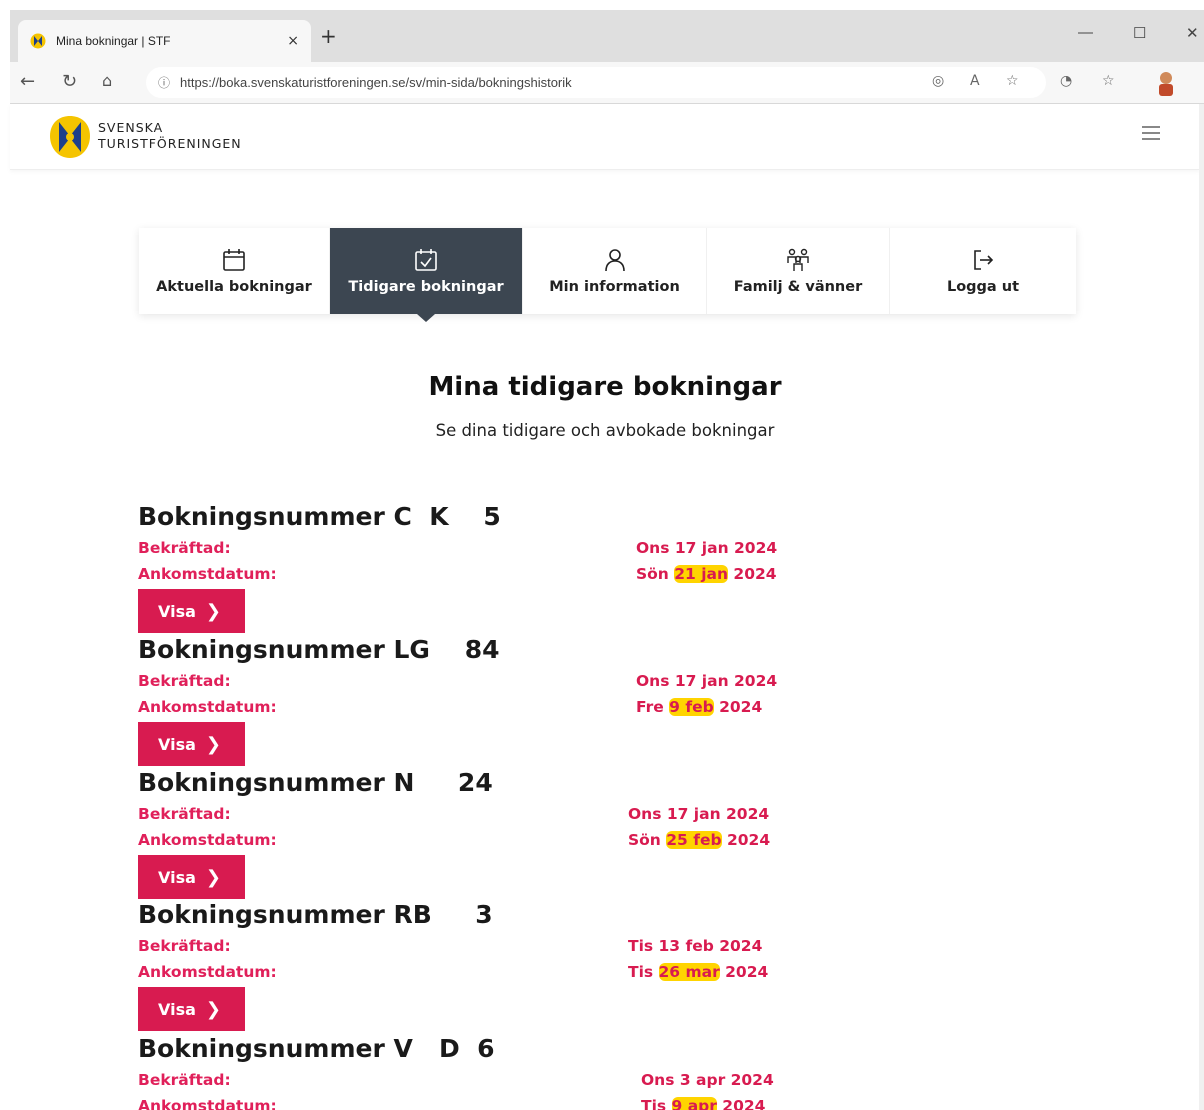 This screenshot has width=1204, height=1110. Describe the element at coordinates (426, 275) in the screenshot. I see `tab-tidigare-bokningar: Tidigare bokningar` at that location.